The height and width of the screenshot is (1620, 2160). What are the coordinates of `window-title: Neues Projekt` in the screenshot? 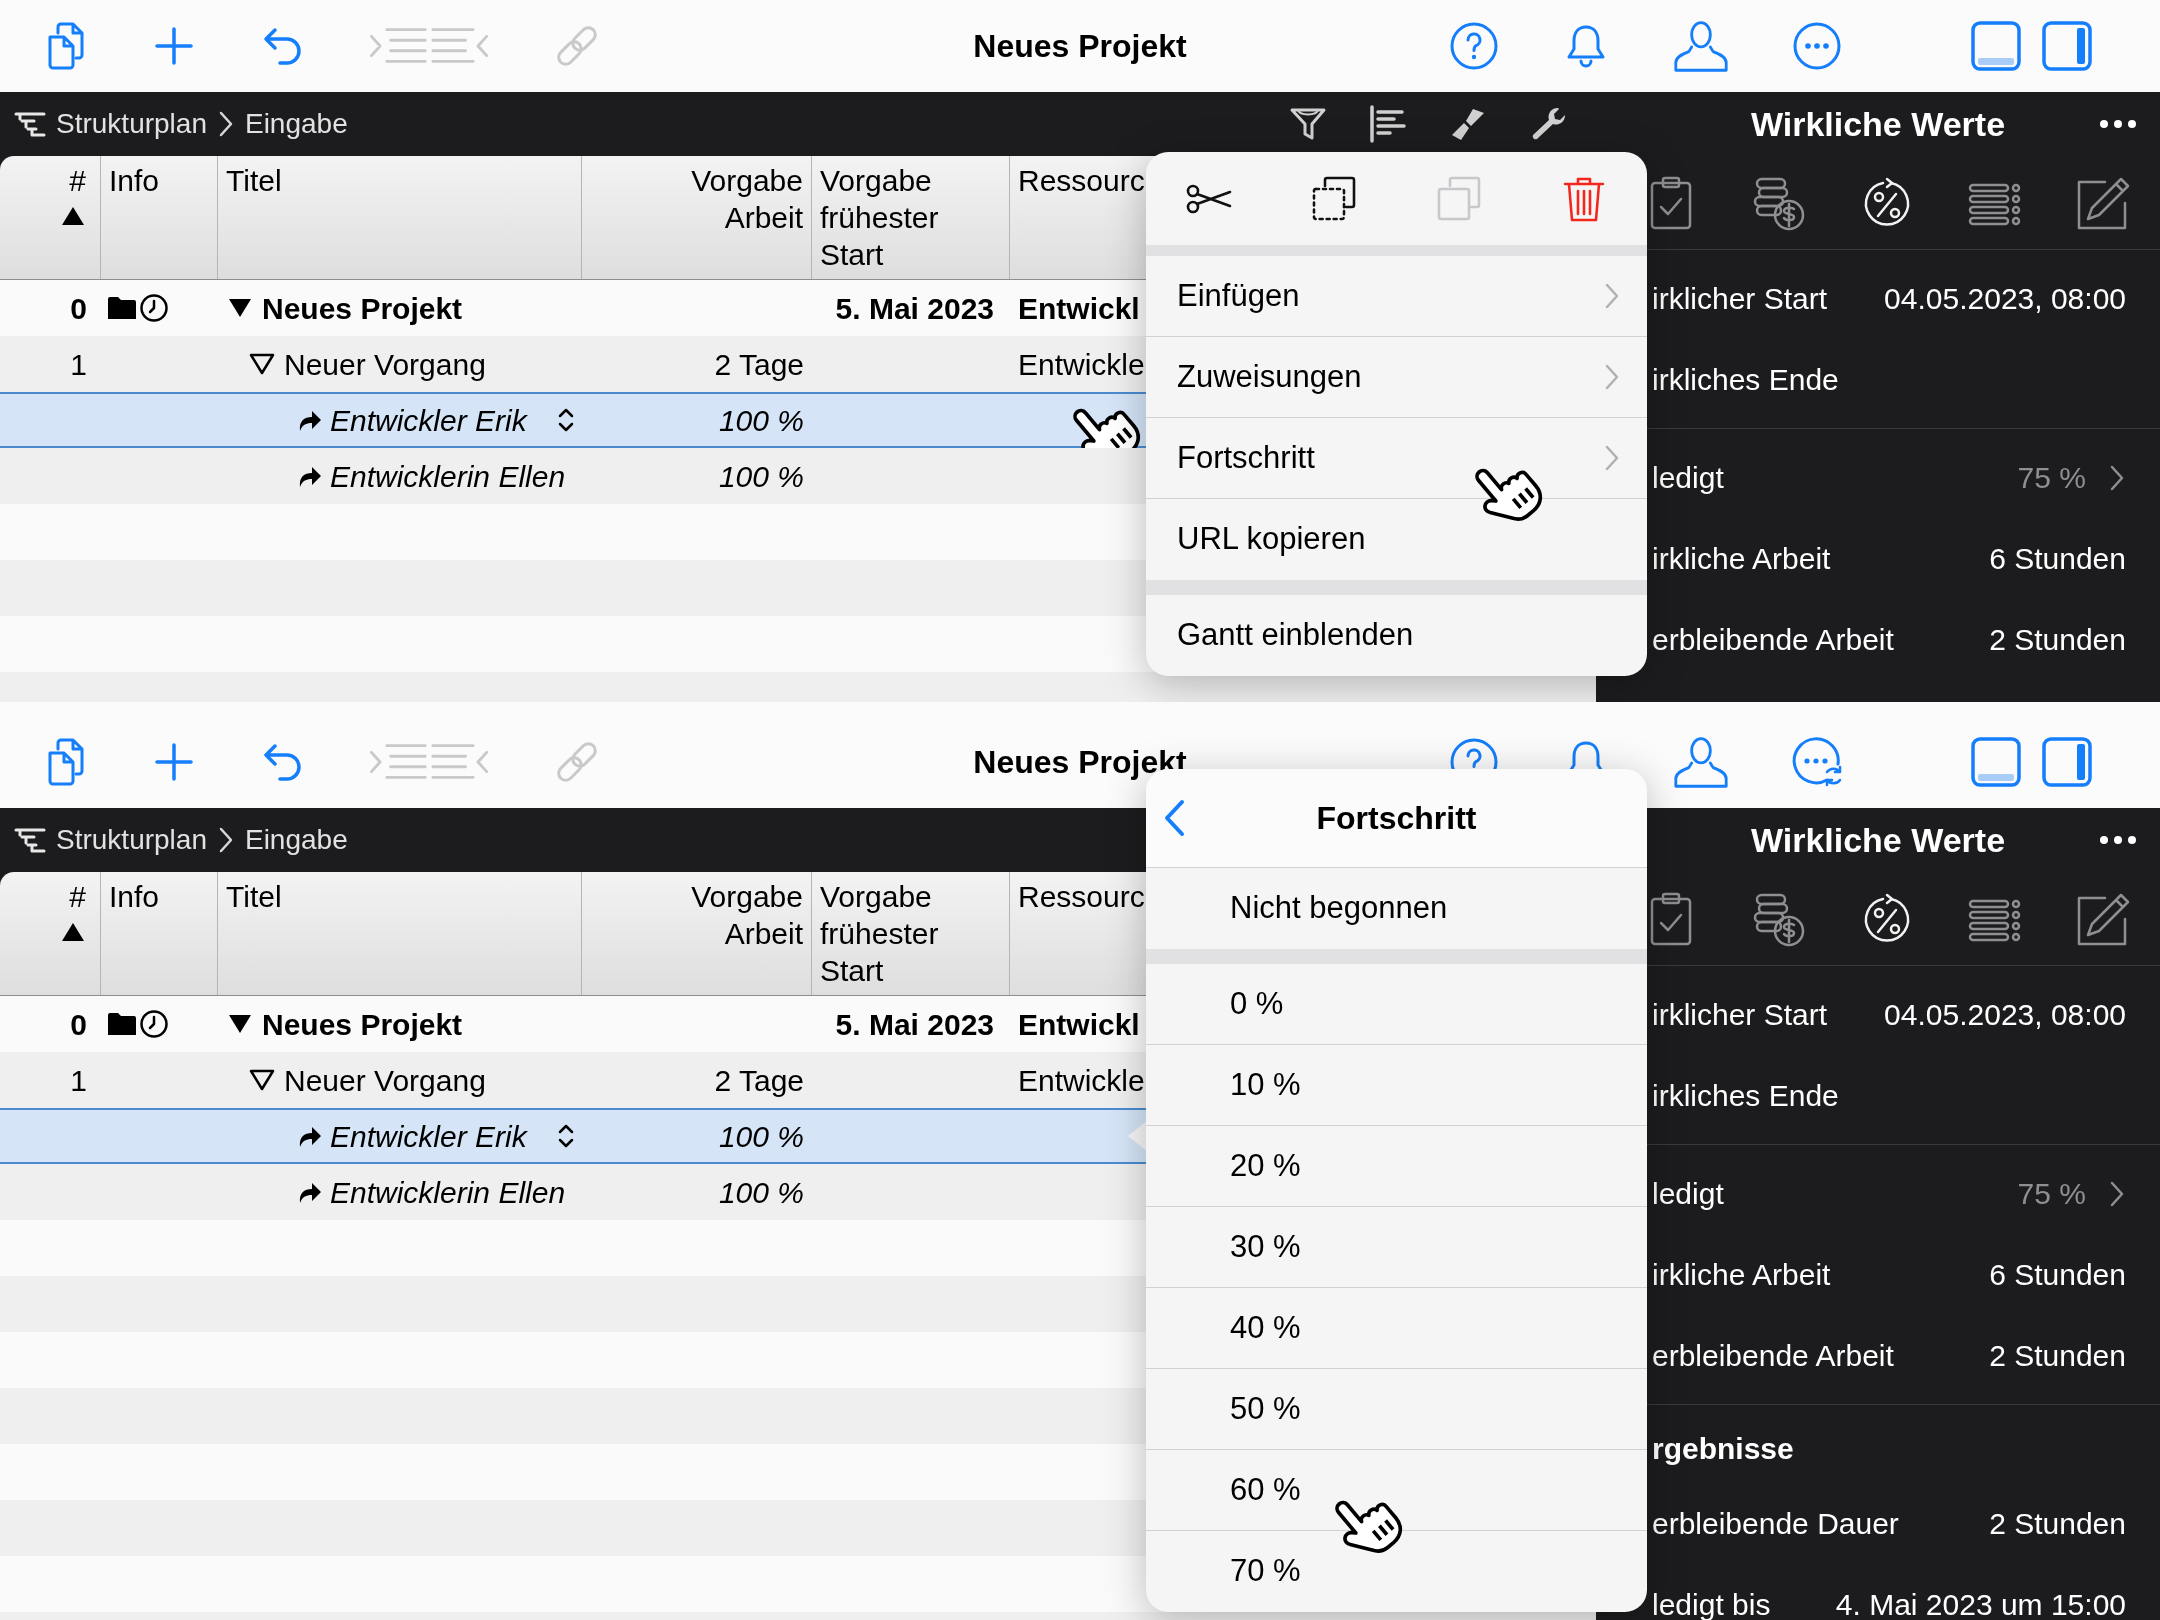 It's located at (1080, 46).